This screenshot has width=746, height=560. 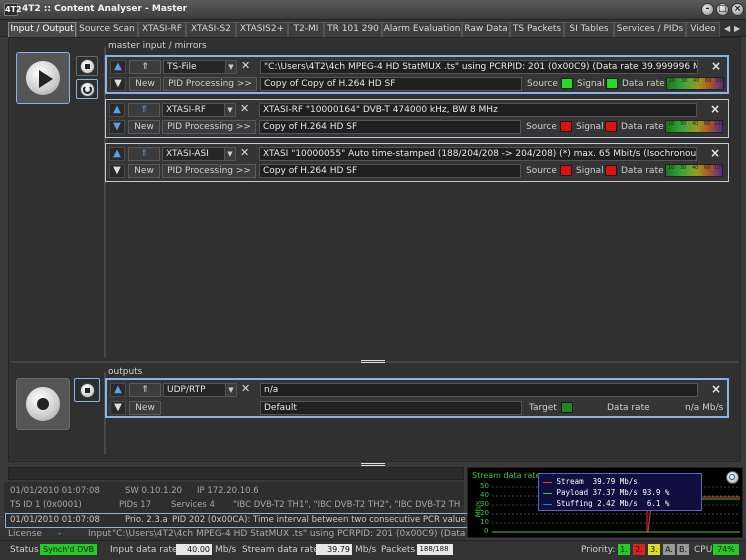 I want to click on y-tick-10: 10, so click(x=484, y=522).